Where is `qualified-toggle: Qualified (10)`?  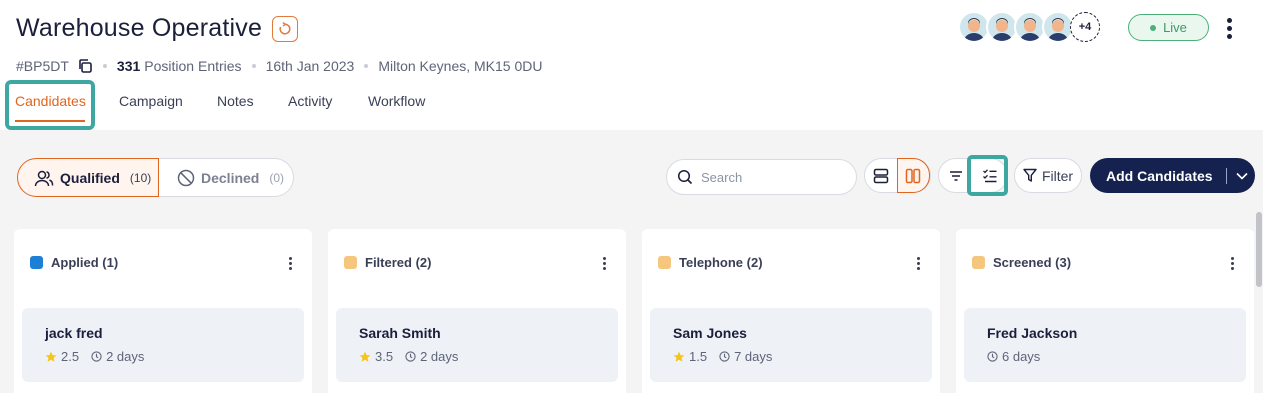
qualified-toggle: Qualified (10) is located at coordinates (88, 177).